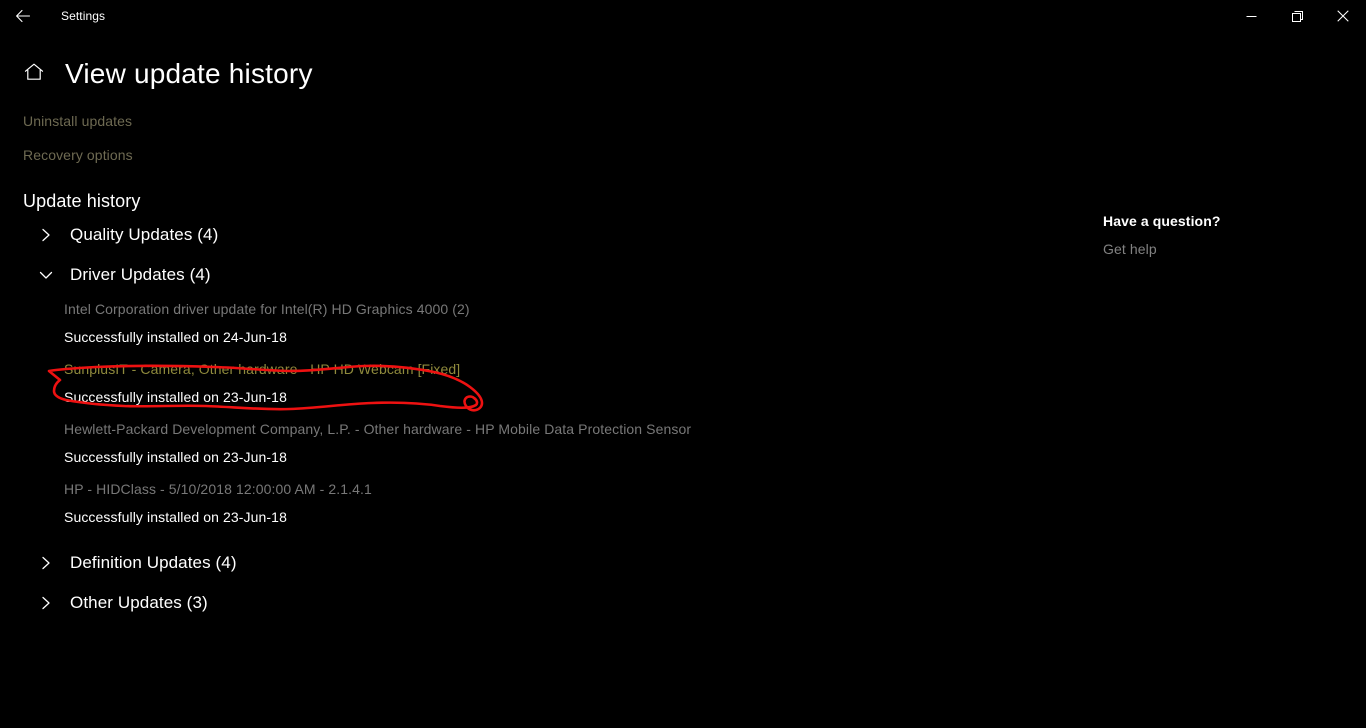 This screenshot has height=728, width=1366. I want to click on update-entry-status: Successfully installed on 24-Jun-18, so click(175, 337).